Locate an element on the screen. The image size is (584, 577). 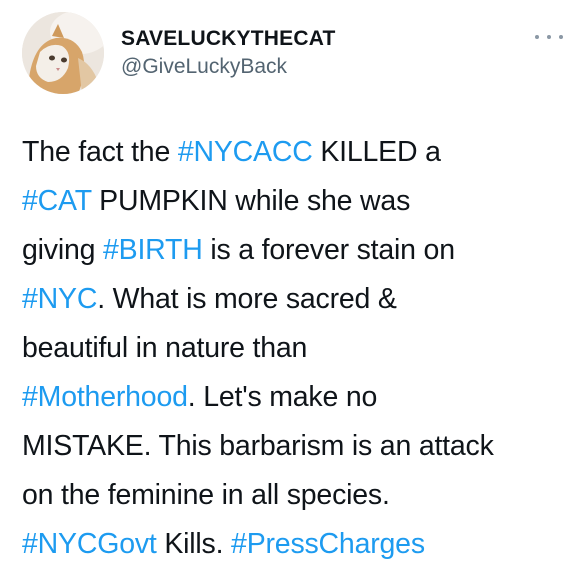
tweet-text-line: #CAT PUMPKIN while she was is located at coordinates (302, 201).